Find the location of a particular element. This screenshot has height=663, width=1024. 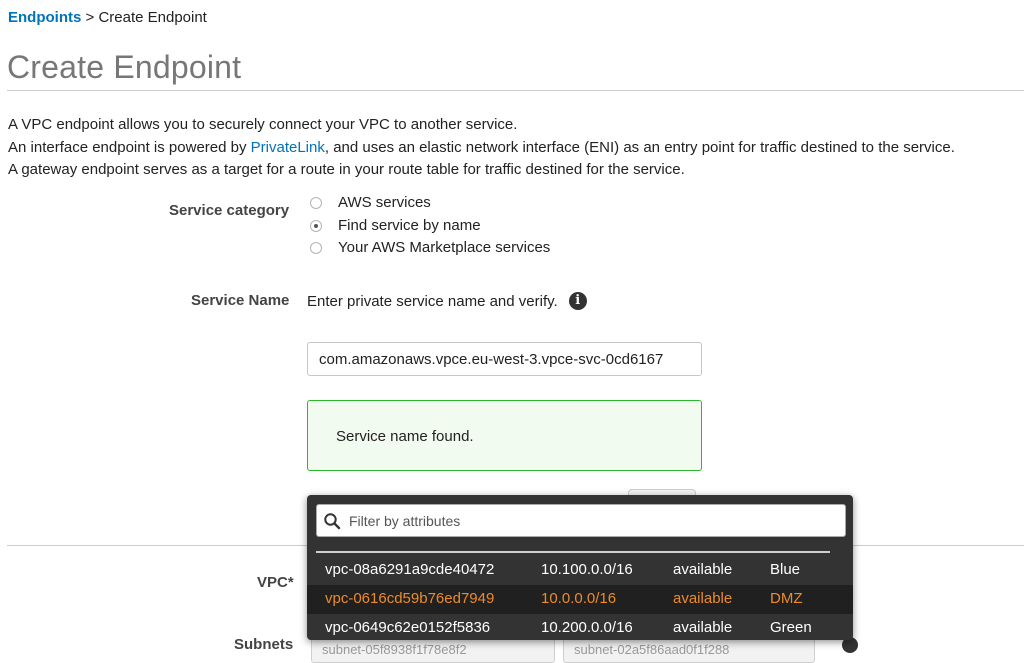

vpc-option-name: Blue is located at coordinates (785, 569).